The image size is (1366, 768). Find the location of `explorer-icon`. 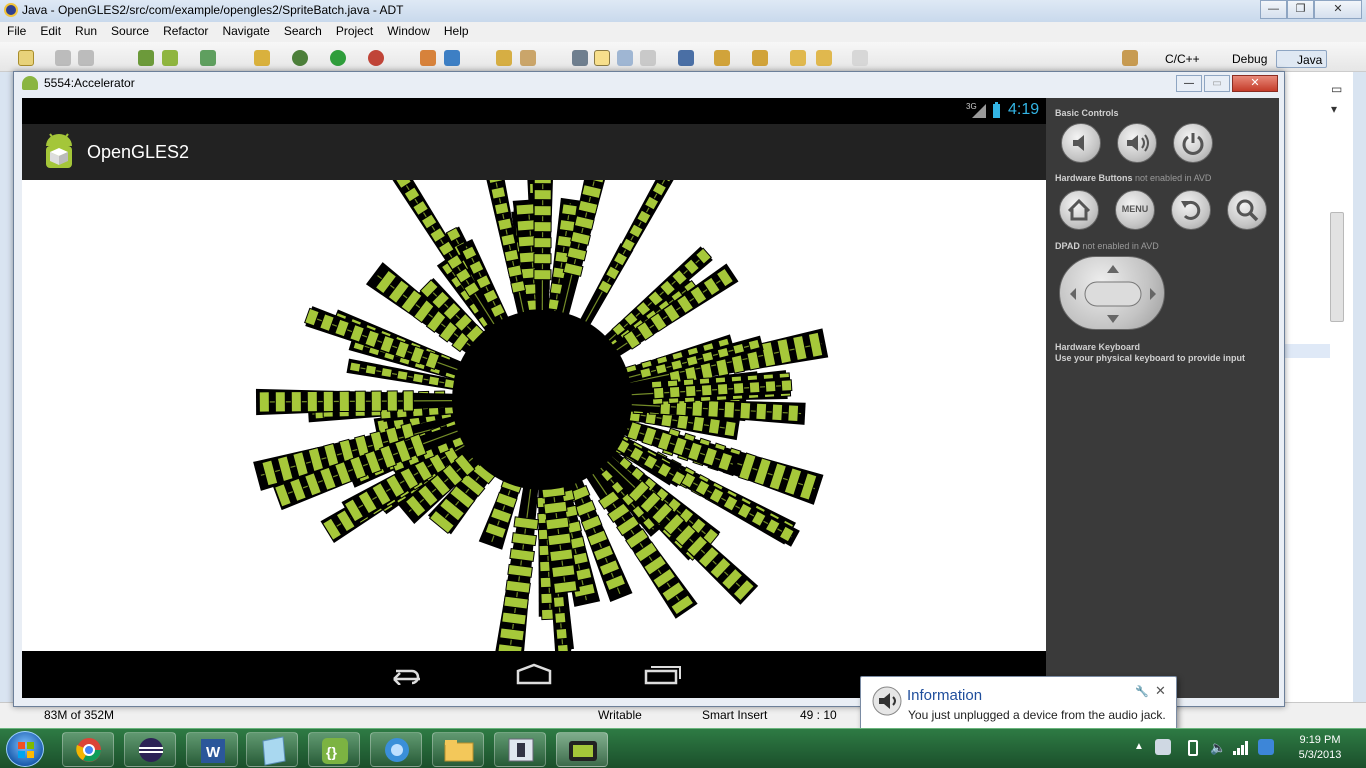

explorer-icon is located at coordinates (459, 751).